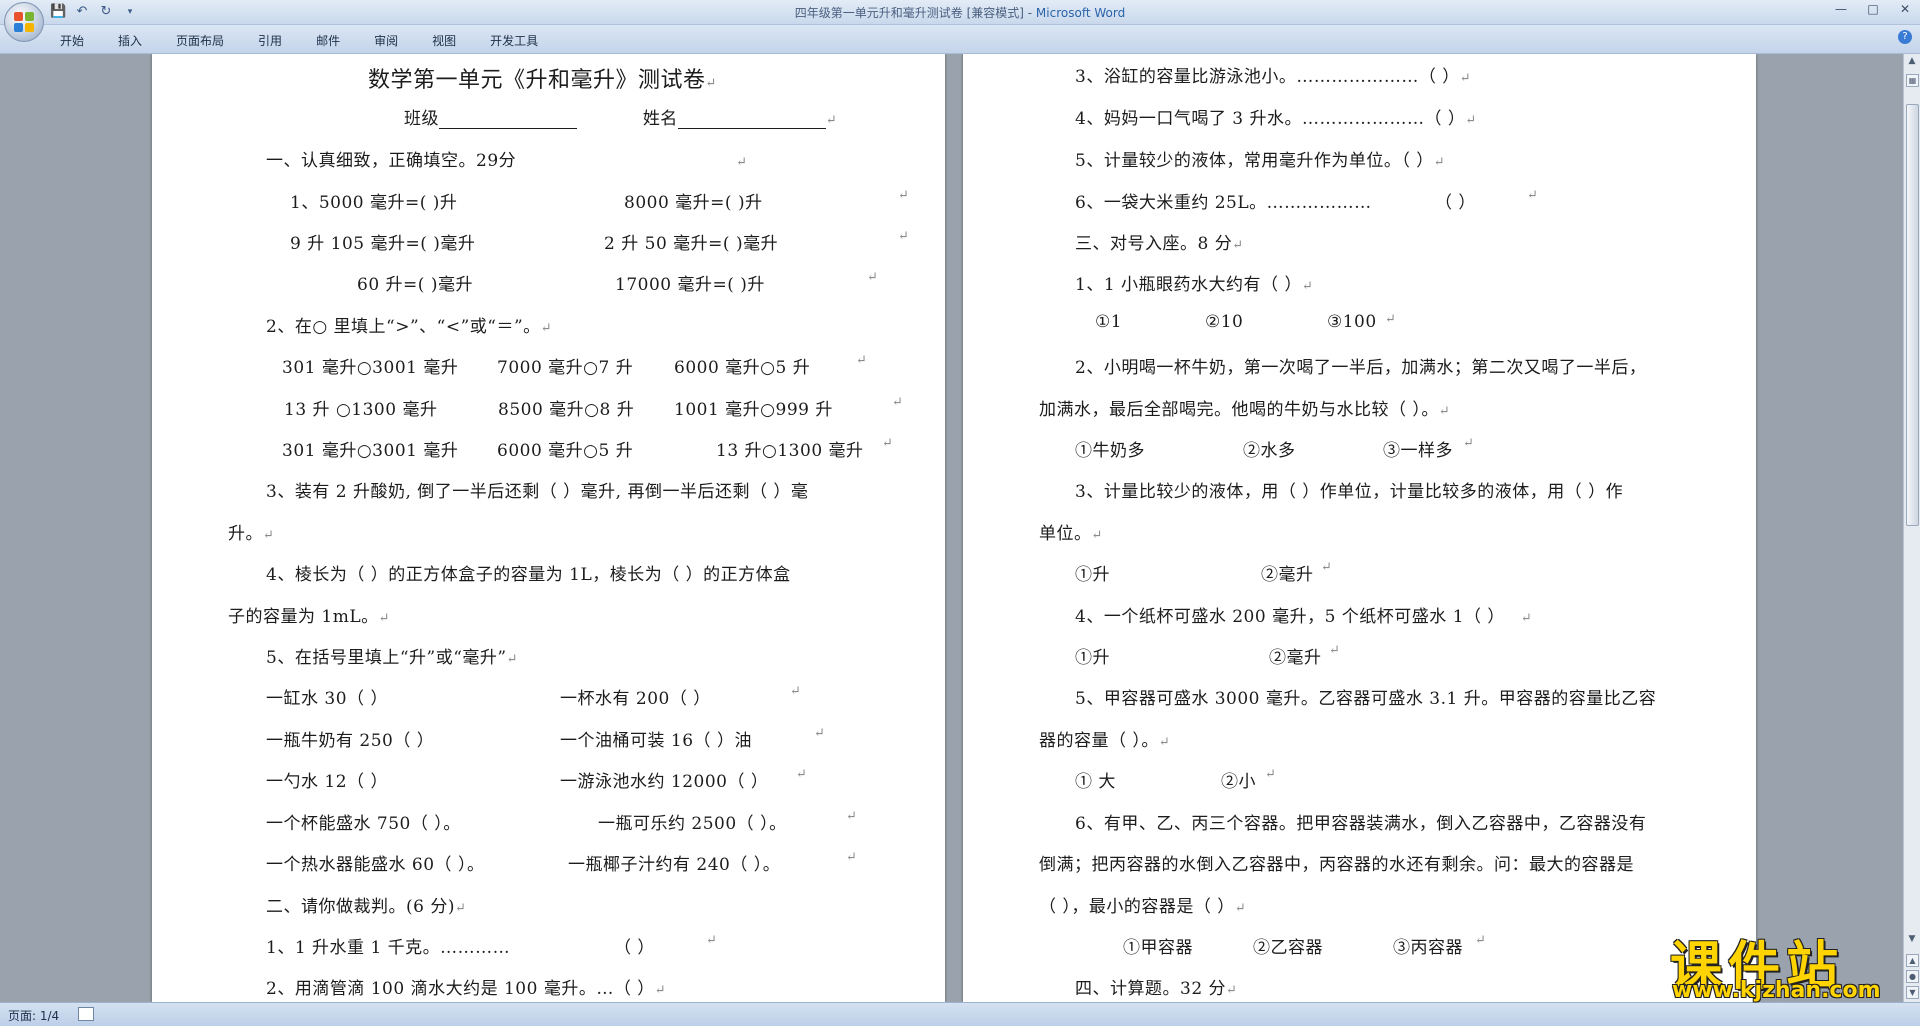  I want to click on question-3-line-2: 升。↵, so click(251, 534).